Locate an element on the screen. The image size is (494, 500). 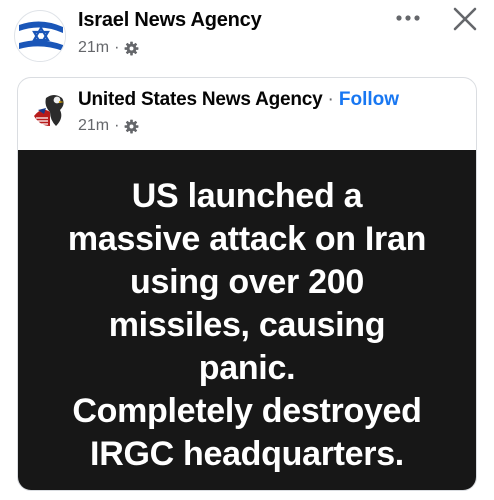
post-text-line: panic. is located at coordinates (247, 368).